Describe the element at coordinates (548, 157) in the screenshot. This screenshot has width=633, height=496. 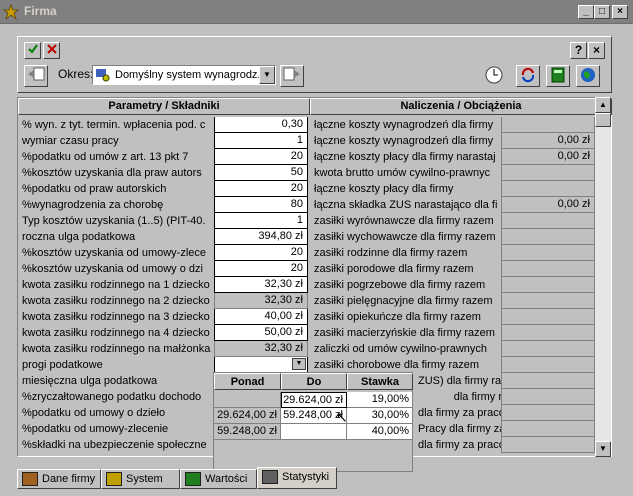
I see `charge-value: 0,00 zł` at that location.